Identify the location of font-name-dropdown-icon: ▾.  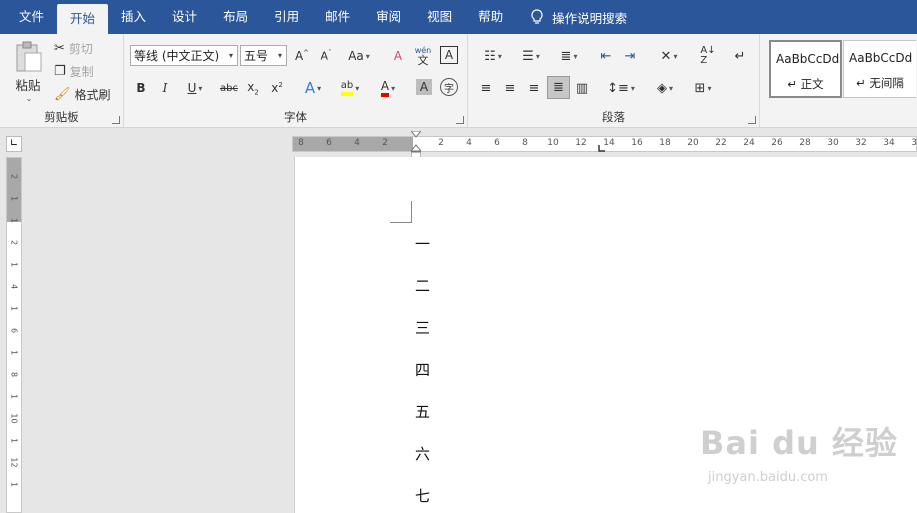
(231, 55).